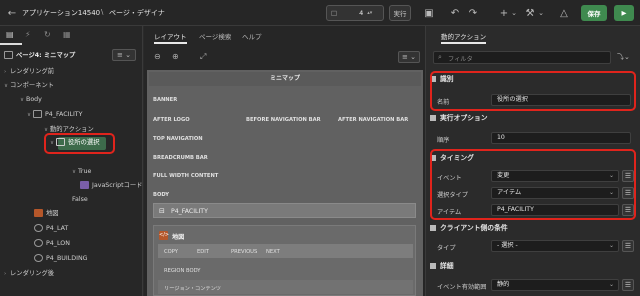  I want to click on dynamic-actions-tab-icon: ⚡, so click(28, 34).